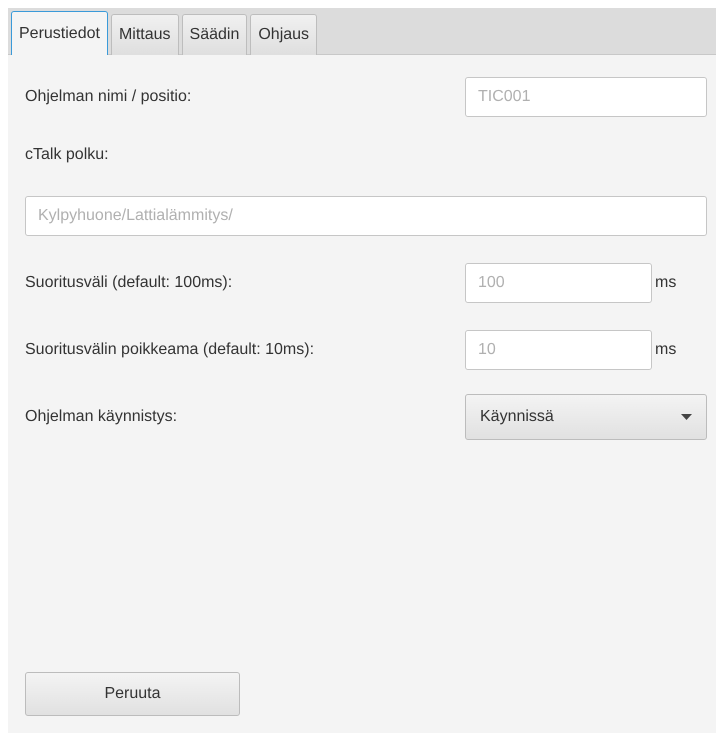 This screenshot has height=733, width=716. What do you see at coordinates (586, 417) in the screenshot?
I see `dropdown: Käynnissä` at bounding box center [586, 417].